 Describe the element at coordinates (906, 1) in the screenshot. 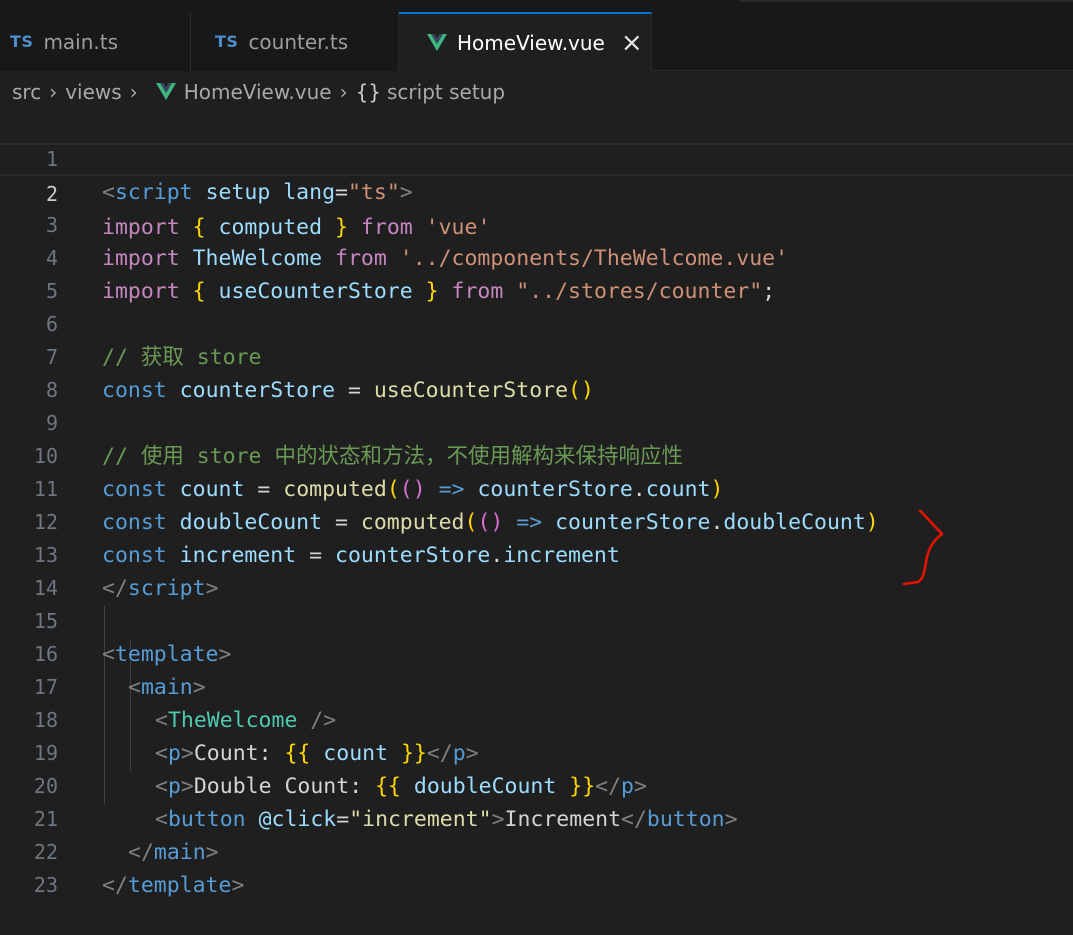

I see `tab-bar-edge` at that location.